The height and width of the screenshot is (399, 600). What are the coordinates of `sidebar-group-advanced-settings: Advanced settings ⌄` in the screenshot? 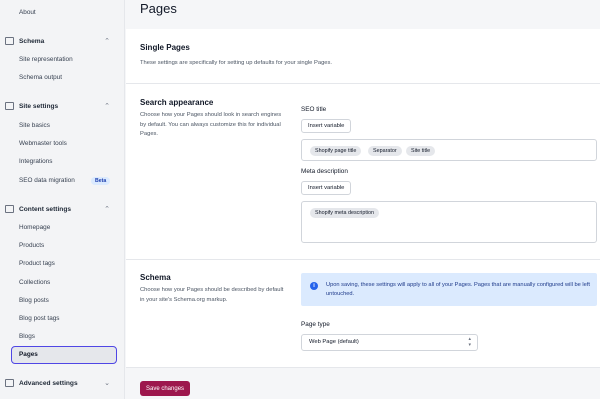 It's located at (57, 383).